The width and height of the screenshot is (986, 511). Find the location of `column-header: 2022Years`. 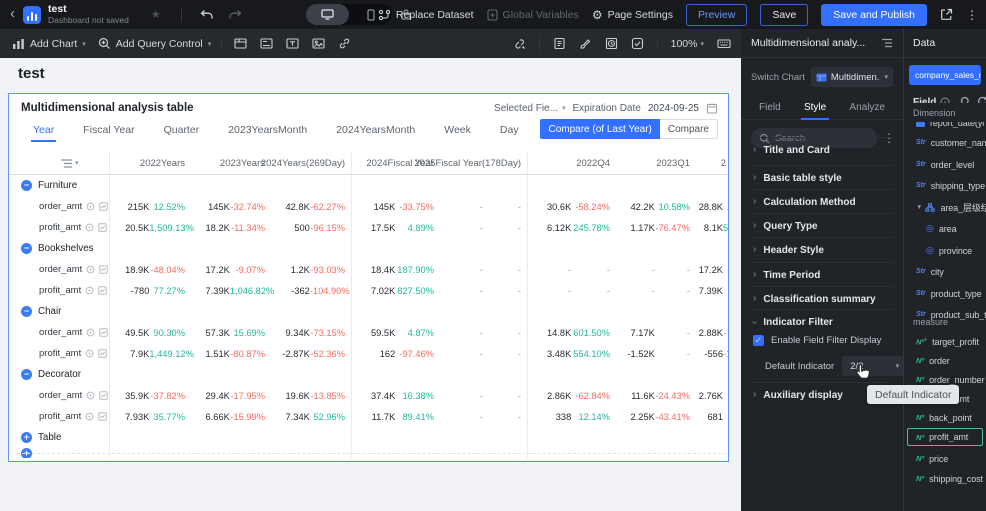

column-header: 2022Years is located at coordinates (150, 163).